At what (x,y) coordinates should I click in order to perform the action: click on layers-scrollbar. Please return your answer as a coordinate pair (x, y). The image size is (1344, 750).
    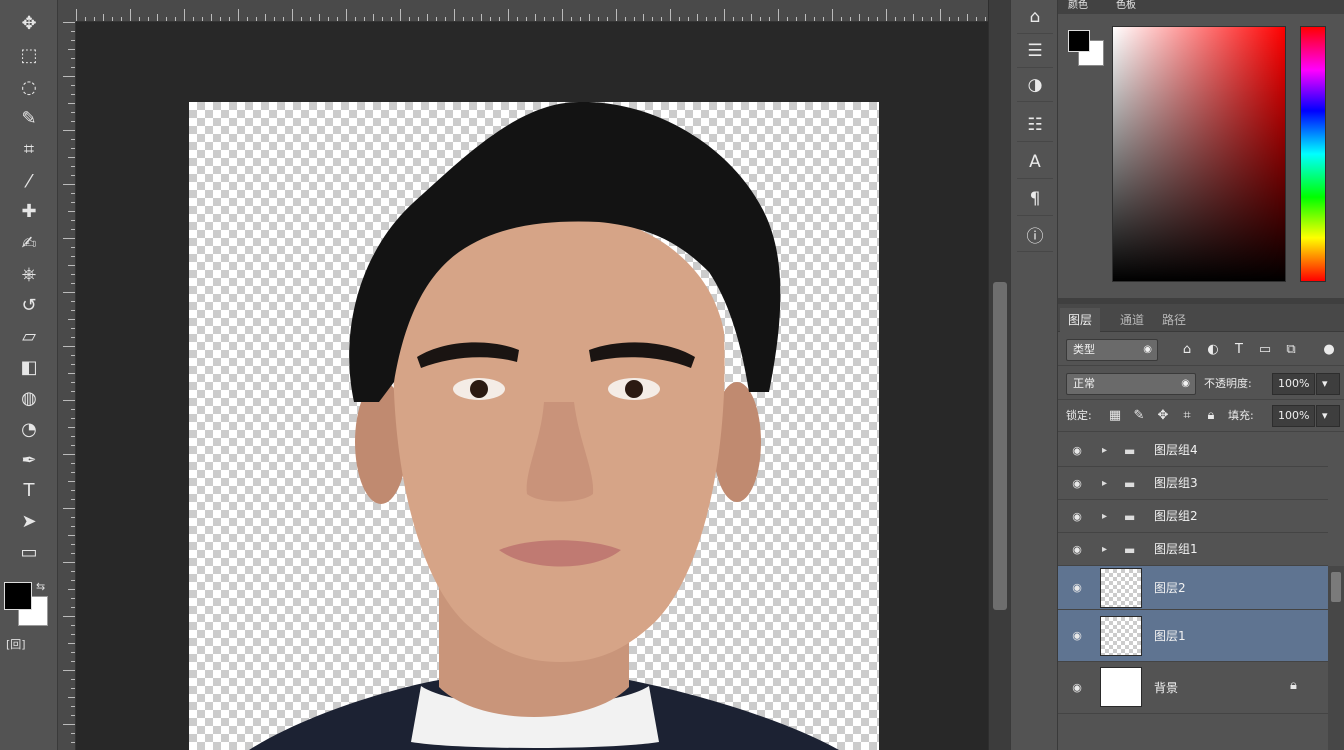
    Looking at the image, I should click on (1336, 658).